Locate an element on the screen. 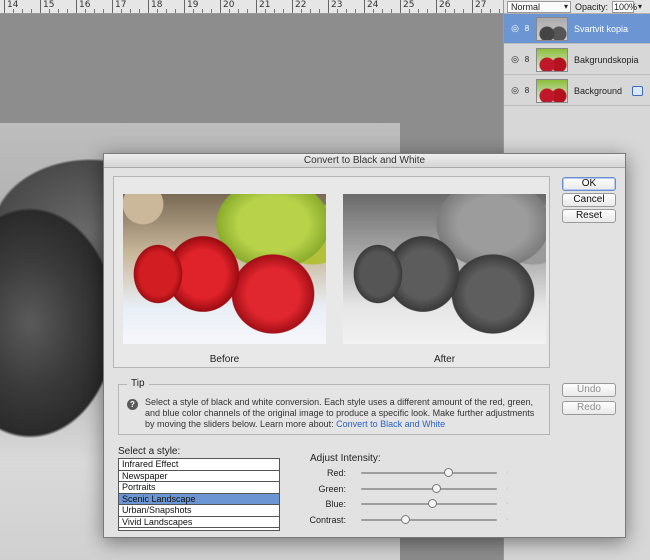 The height and width of the screenshot is (560, 650). opacity-dropdown-icon: ▾ is located at coordinates (640, 6).